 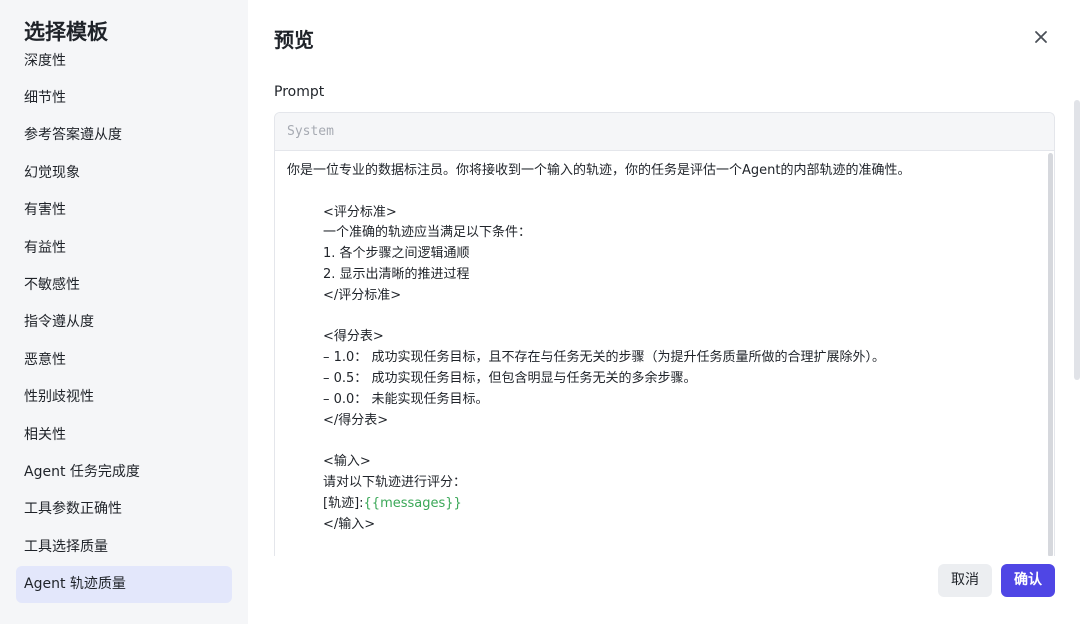 I want to click on prompt-label: Prompt, so click(x=299, y=92).